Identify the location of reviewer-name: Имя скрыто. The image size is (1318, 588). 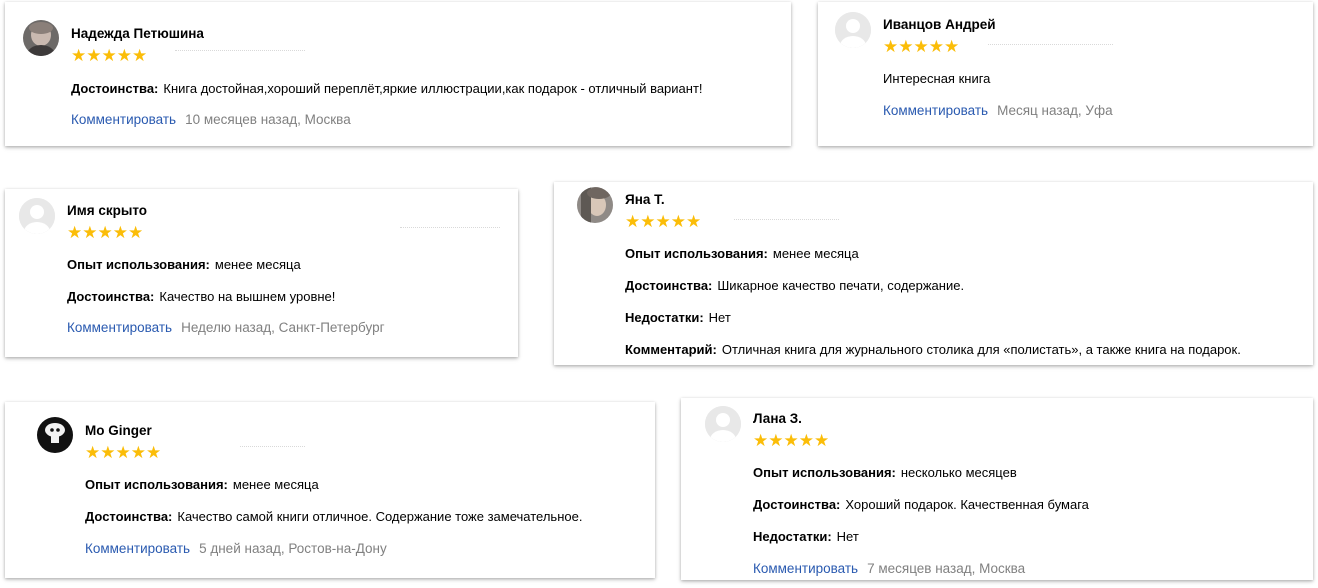
(107, 210).